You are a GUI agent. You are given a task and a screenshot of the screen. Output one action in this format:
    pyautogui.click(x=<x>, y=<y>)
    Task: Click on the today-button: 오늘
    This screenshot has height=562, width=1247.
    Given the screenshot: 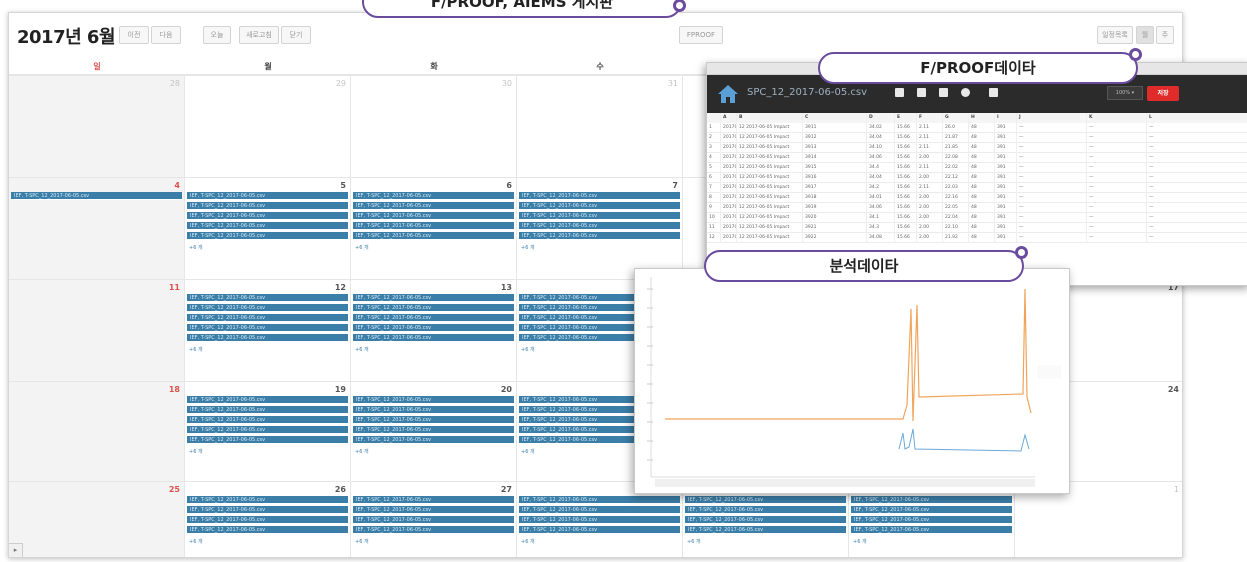 What is the action you would take?
    pyautogui.click(x=217, y=35)
    